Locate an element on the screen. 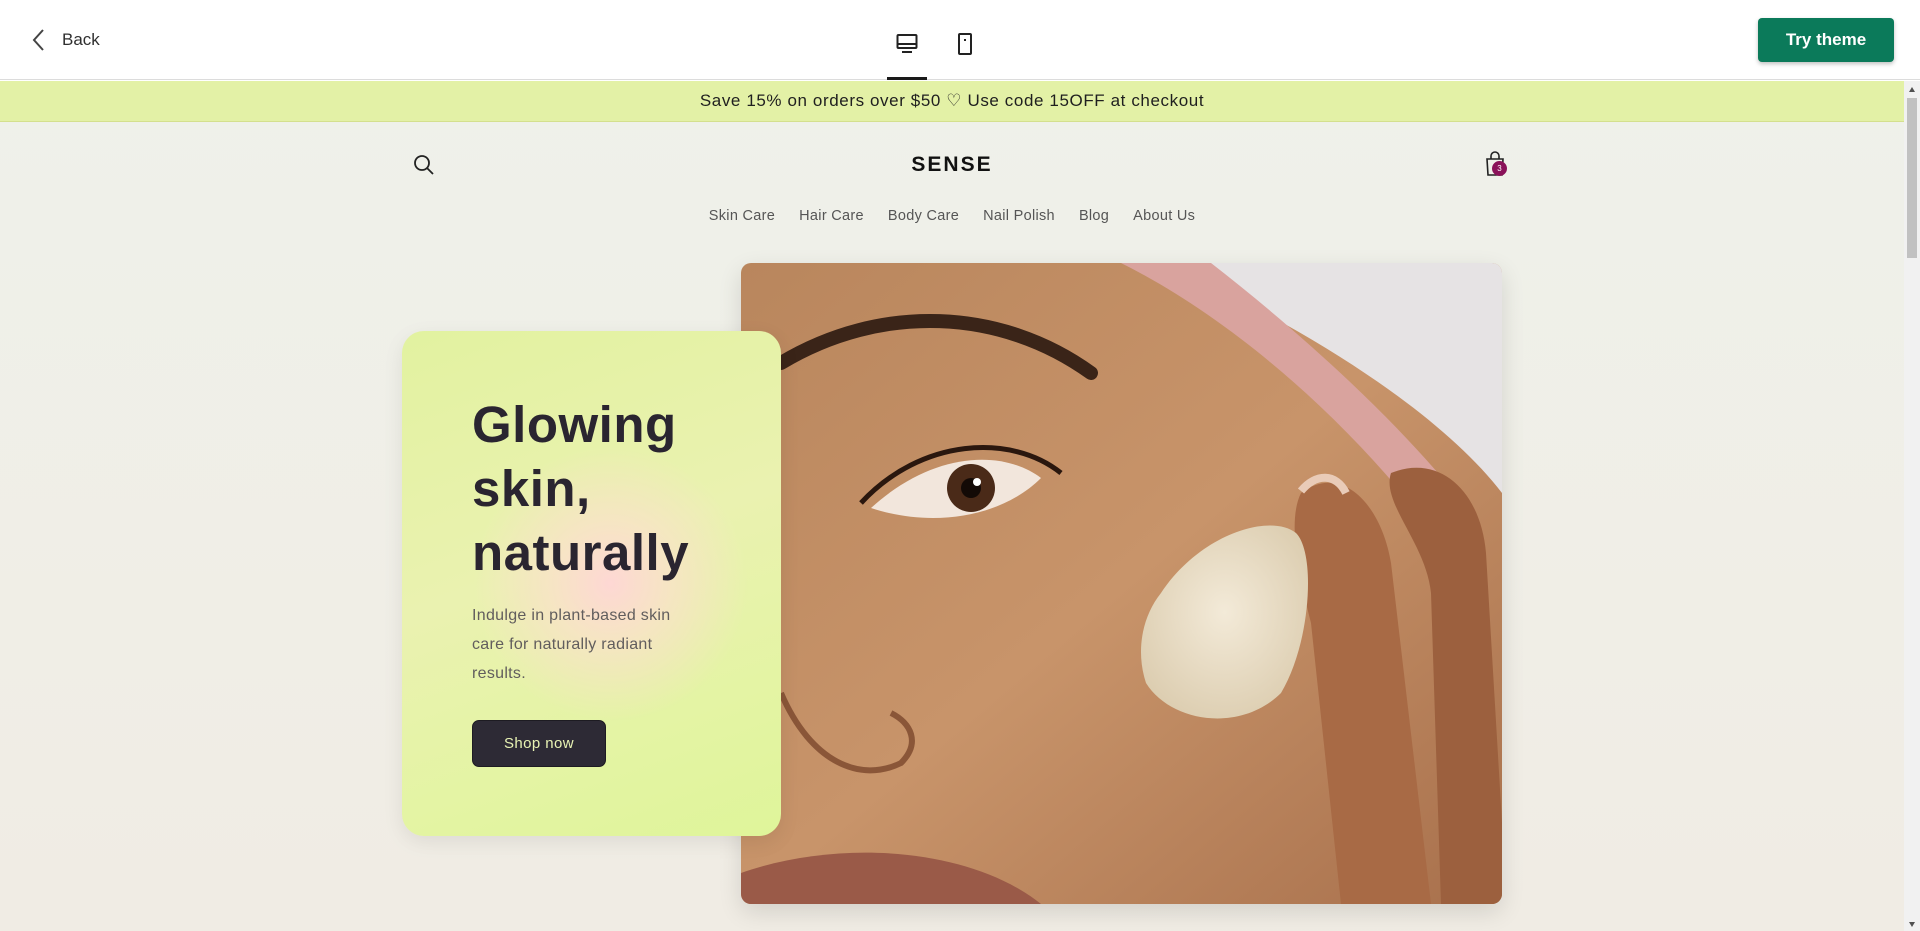  scrollbar-thumb is located at coordinates (1912, 178).